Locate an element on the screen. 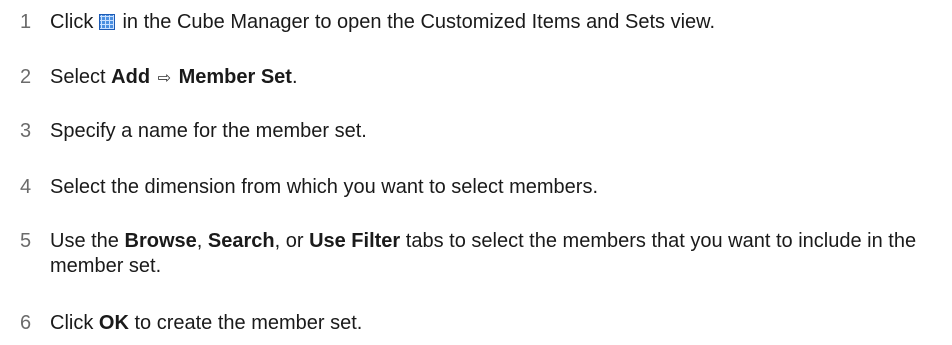 The image size is (952, 345). arrow-right-icon: ⇨ is located at coordinates (164, 78).